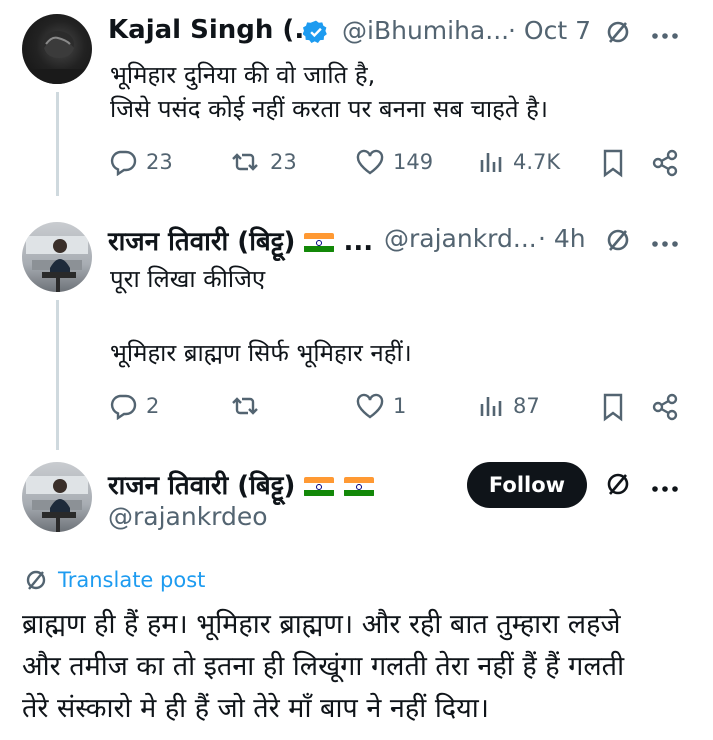  Describe the element at coordinates (188, 279) in the screenshot. I see `tweet-text-line: पूरा लिखा कीजिए` at that location.